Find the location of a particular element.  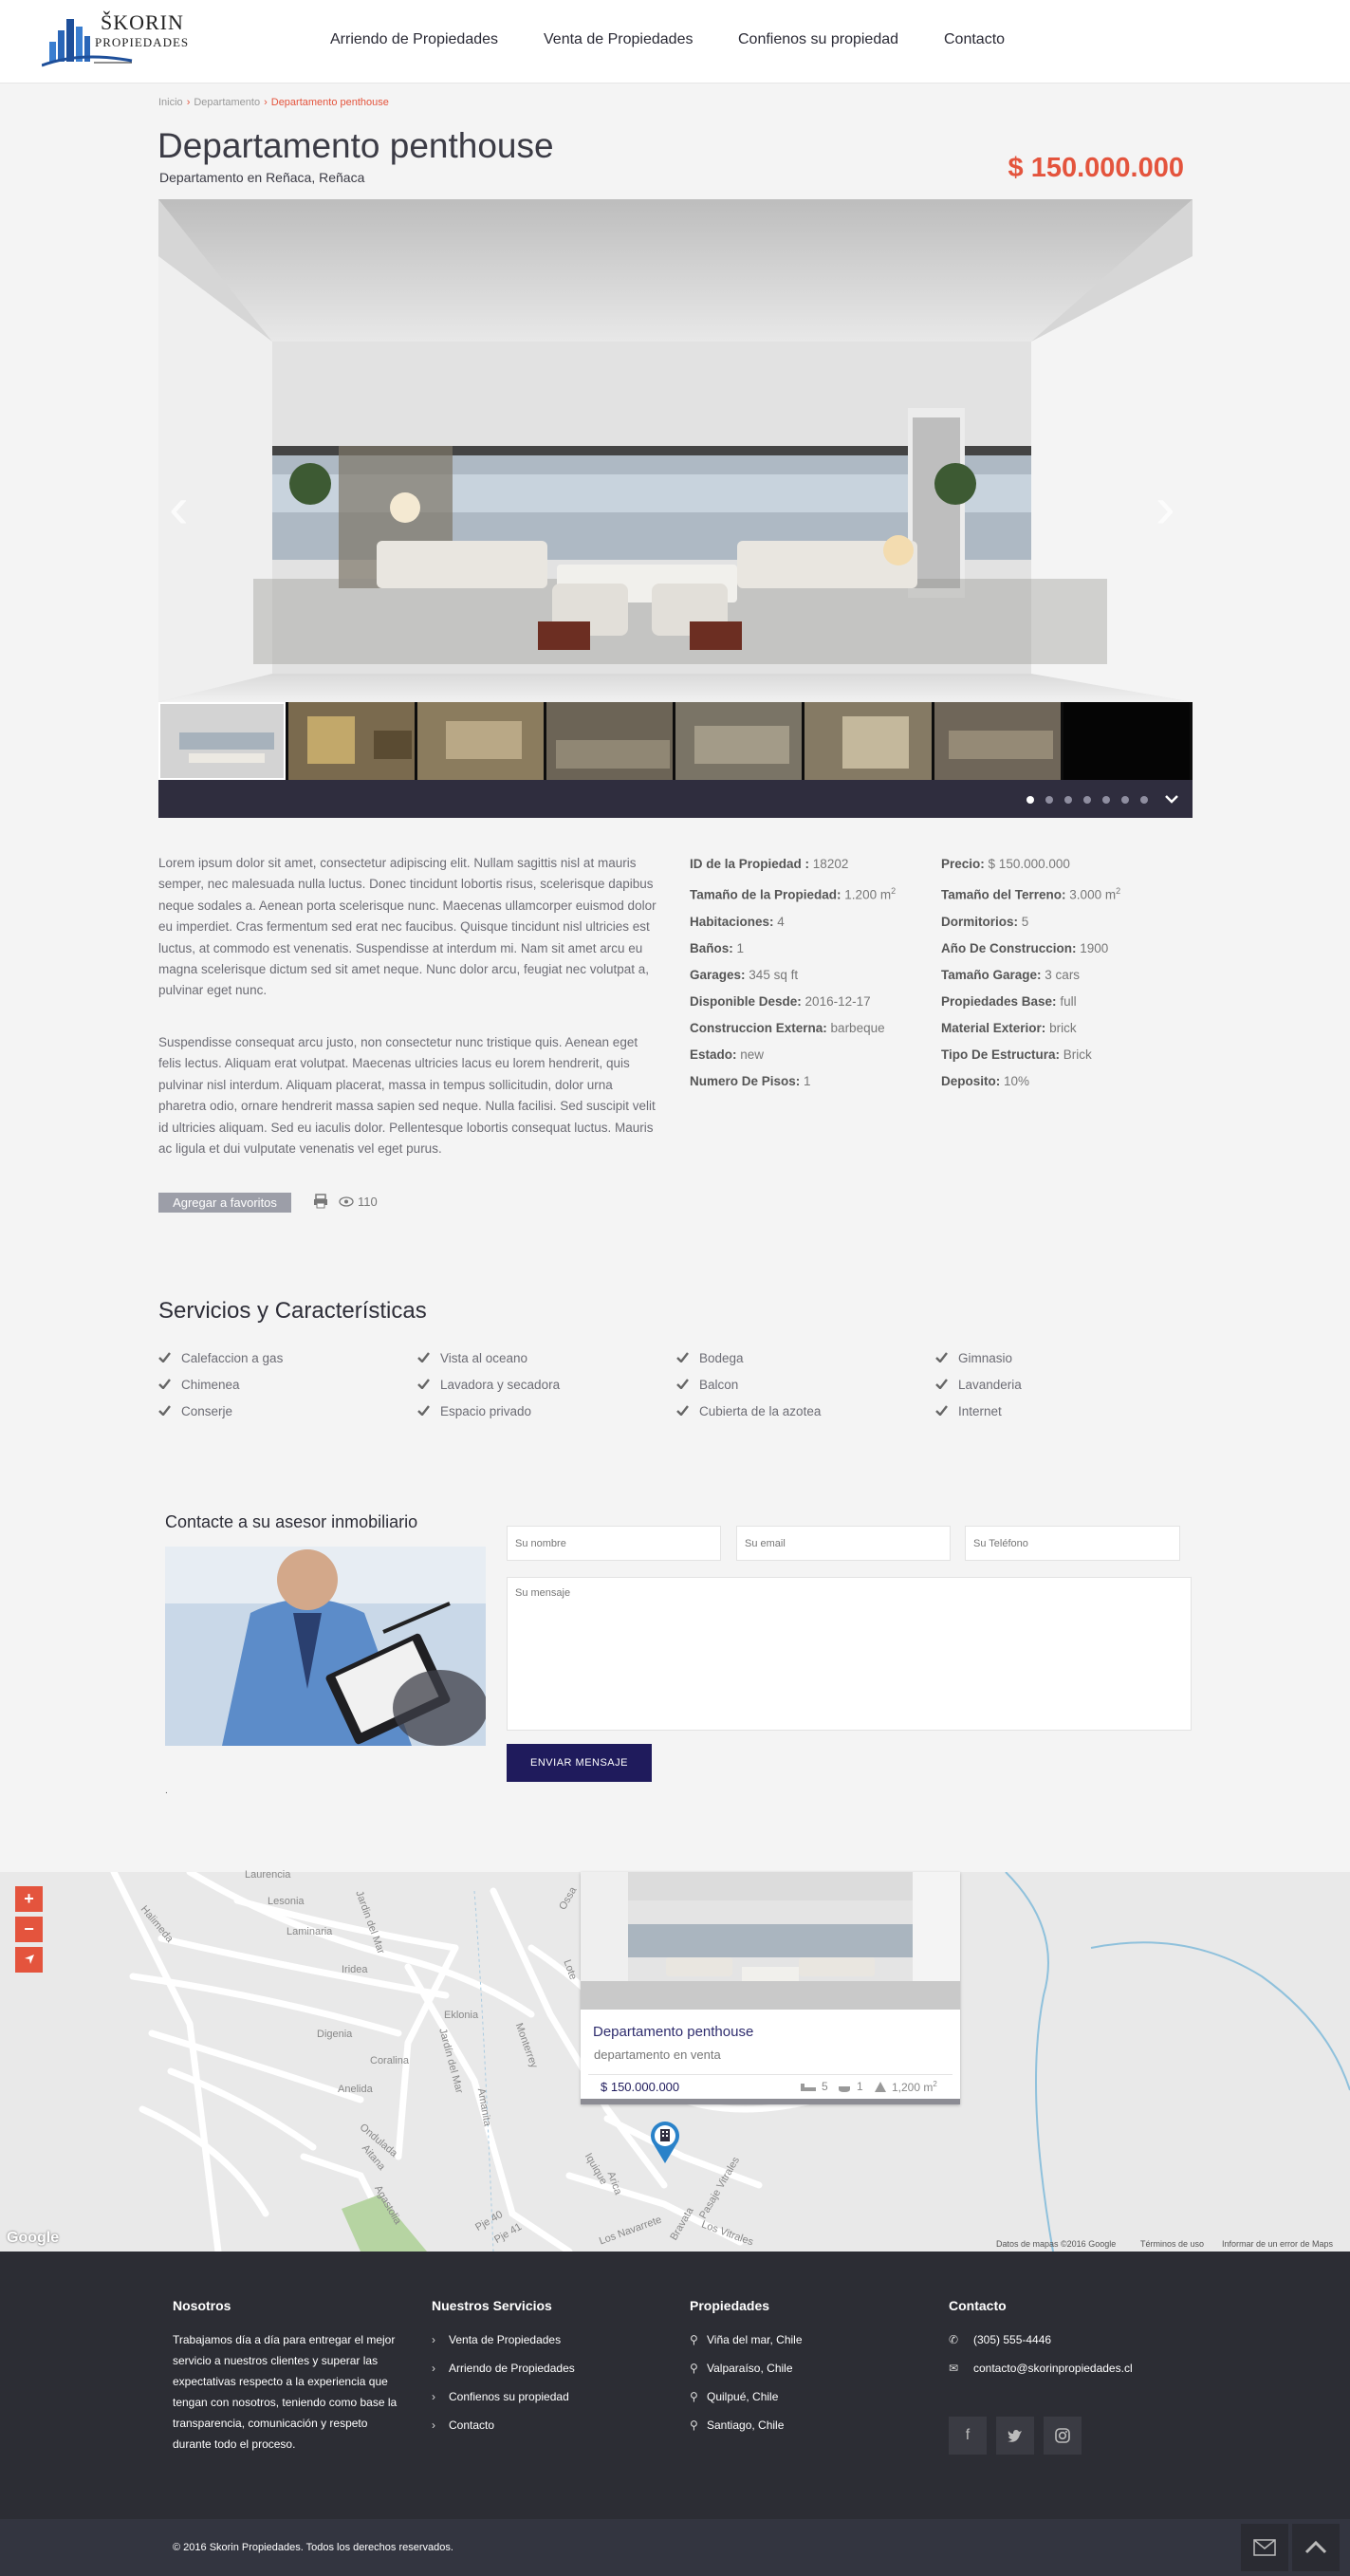

phone-icon: ✆ is located at coordinates (954, 2339).